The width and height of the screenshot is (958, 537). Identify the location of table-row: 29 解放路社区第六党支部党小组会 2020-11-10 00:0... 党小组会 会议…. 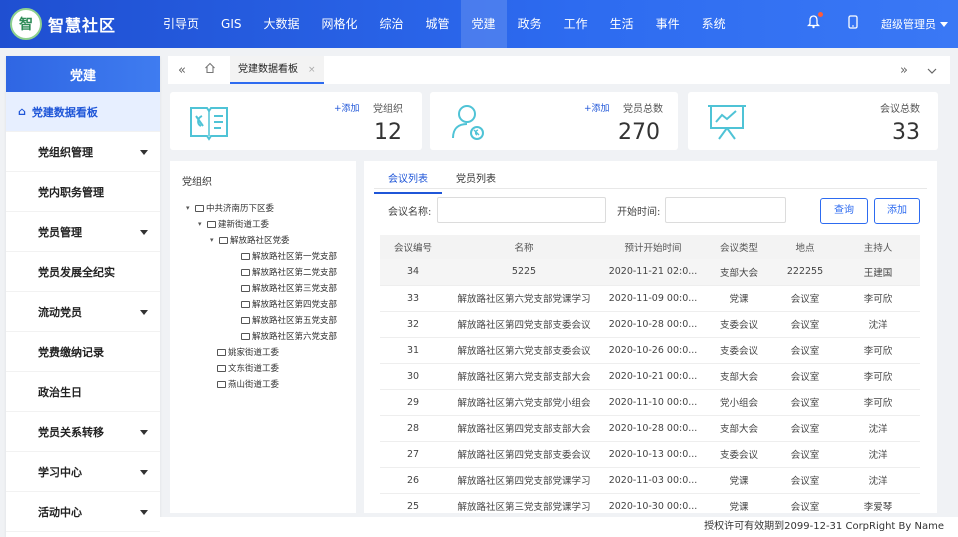
(650, 402).